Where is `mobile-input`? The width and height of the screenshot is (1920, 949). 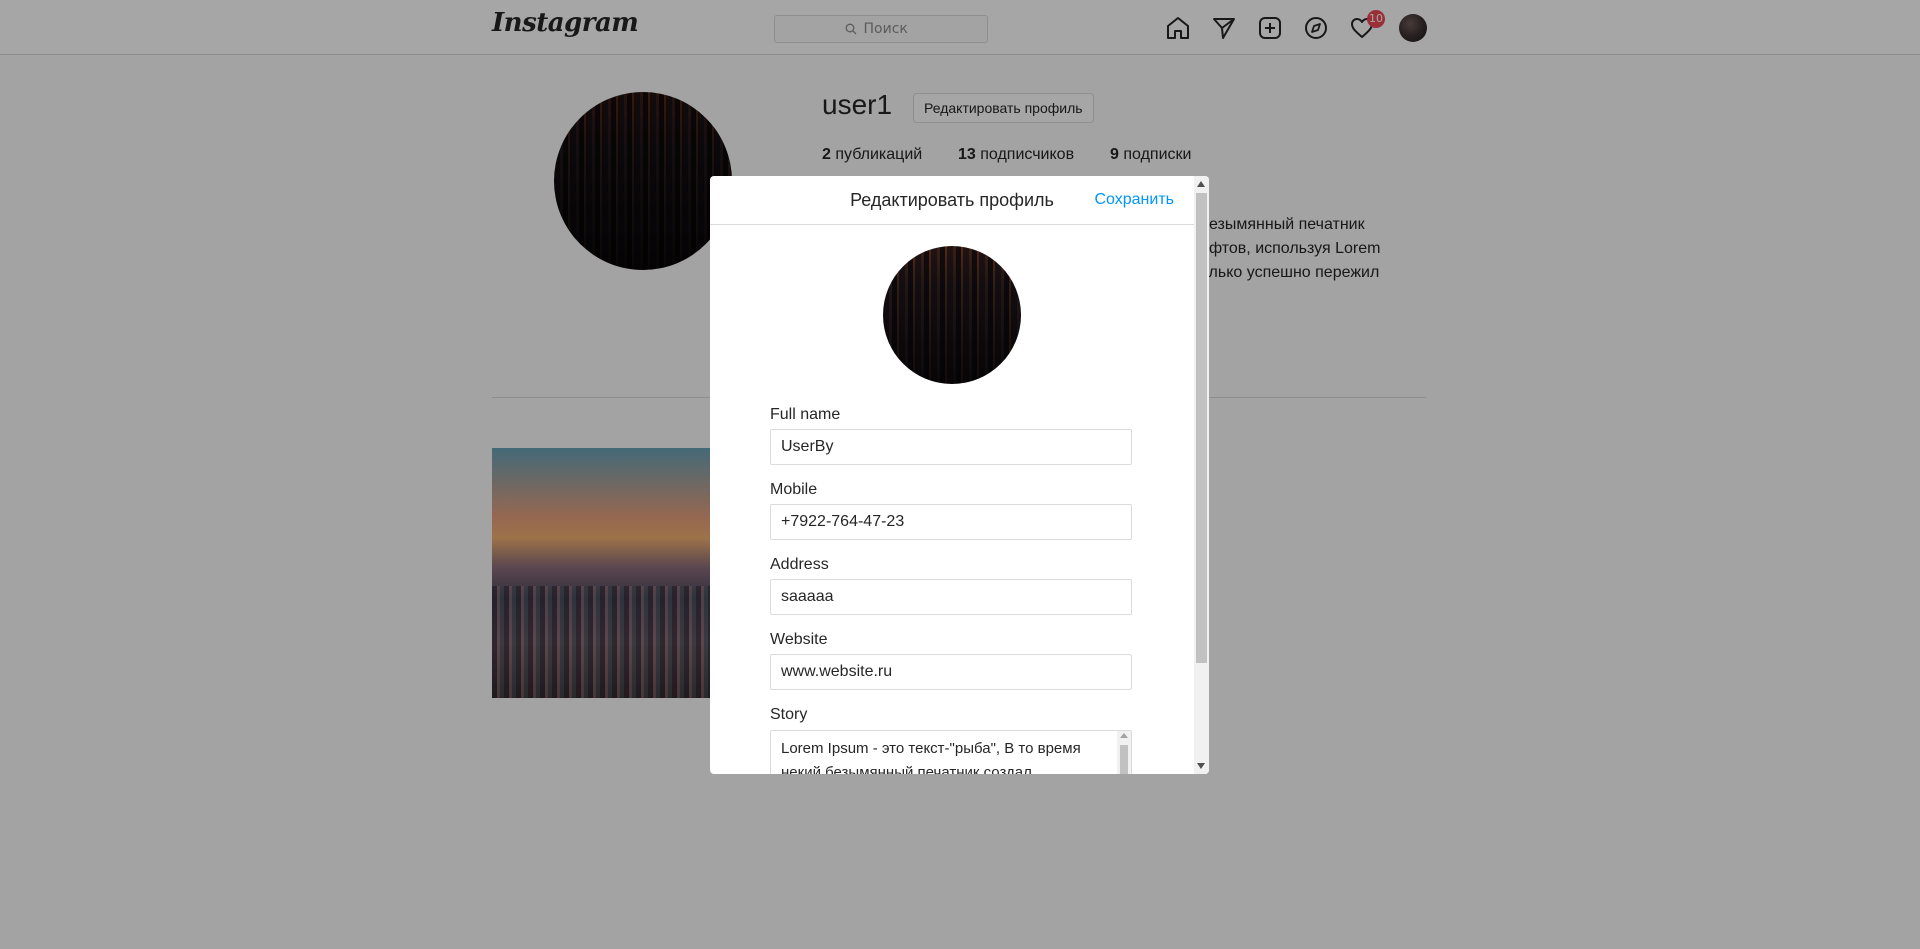
mobile-input is located at coordinates (951, 522).